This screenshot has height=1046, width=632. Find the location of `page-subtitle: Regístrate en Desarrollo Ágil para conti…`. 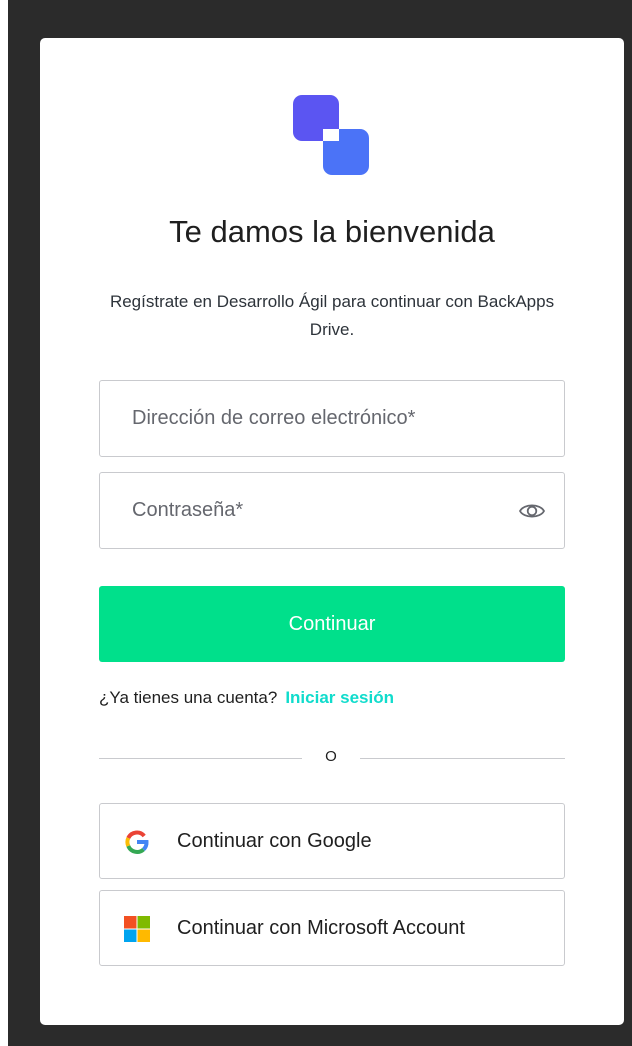

page-subtitle: Regístrate en Desarrollo Ágil para conti… is located at coordinates (332, 315).